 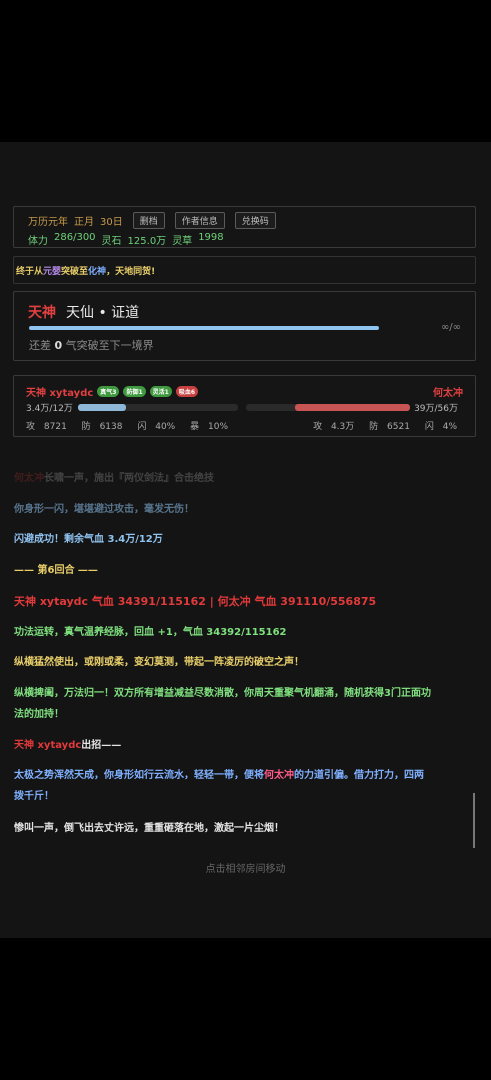 I want to click on round-divider: —— 第6回合 ——, so click(x=56, y=570).